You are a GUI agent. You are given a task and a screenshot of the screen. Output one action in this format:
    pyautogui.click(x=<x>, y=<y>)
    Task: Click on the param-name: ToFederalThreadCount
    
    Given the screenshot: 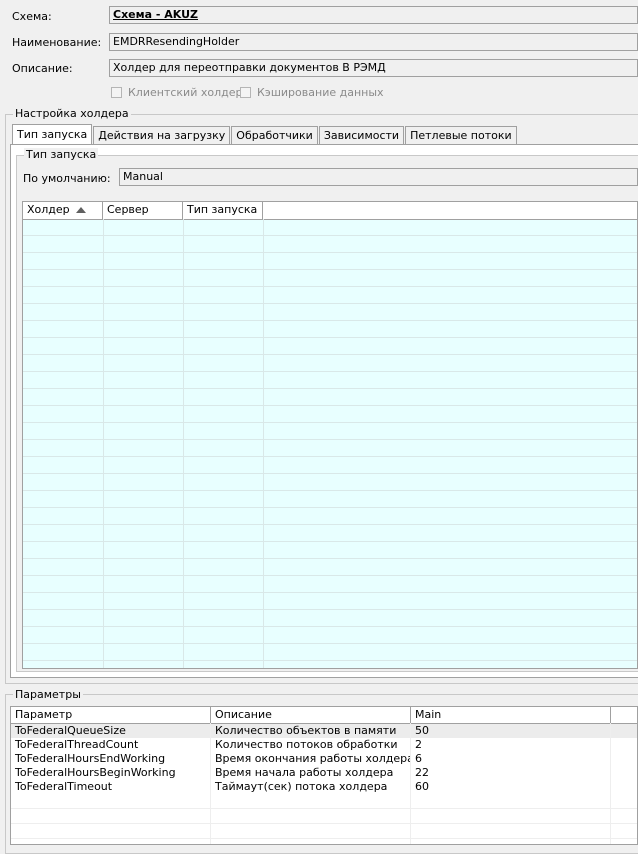 What is the action you would take?
    pyautogui.click(x=77, y=744)
    